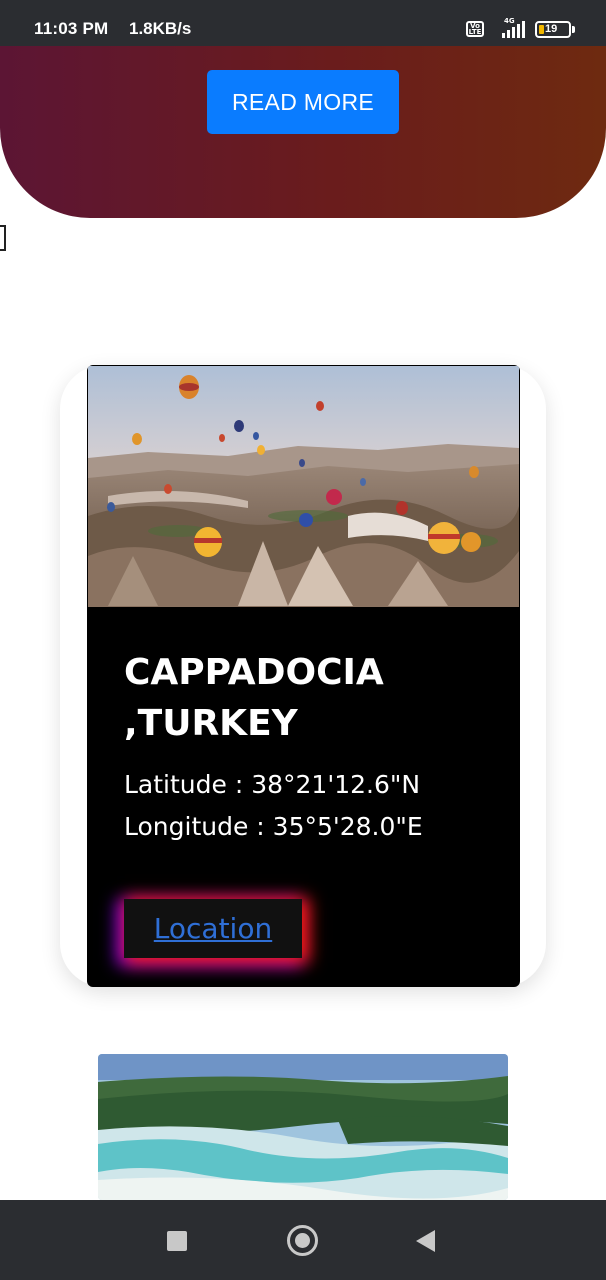  Describe the element at coordinates (303, 102) in the screenshot. I see `read-more-button: READ MORE` at that location.